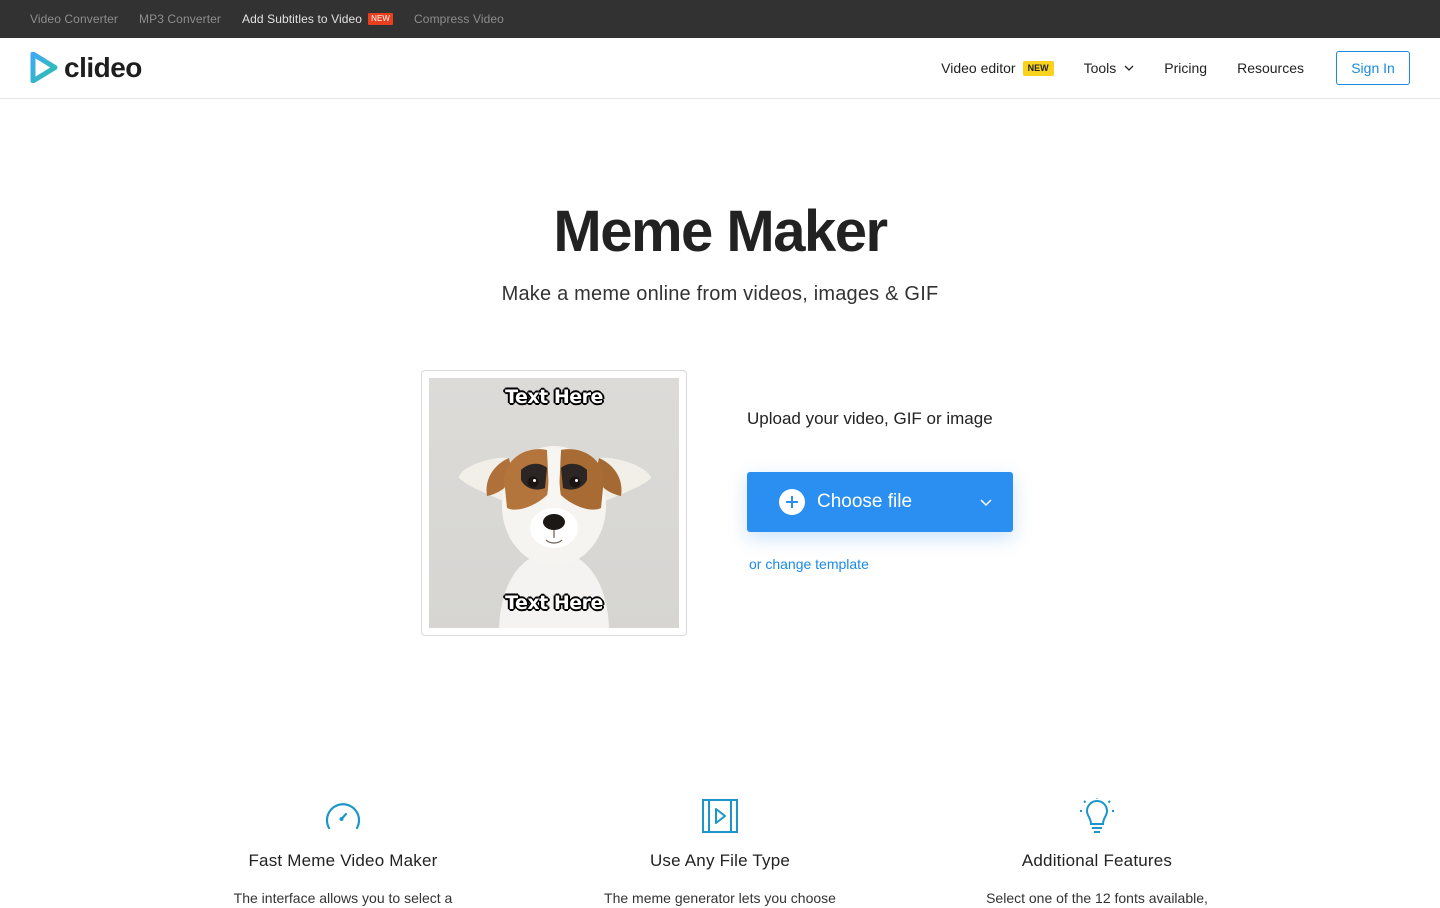 Image resolution: width=1440 pixels, height=908 pixels. I want to click on meme-top-text: Text Here, so click(554, 397).